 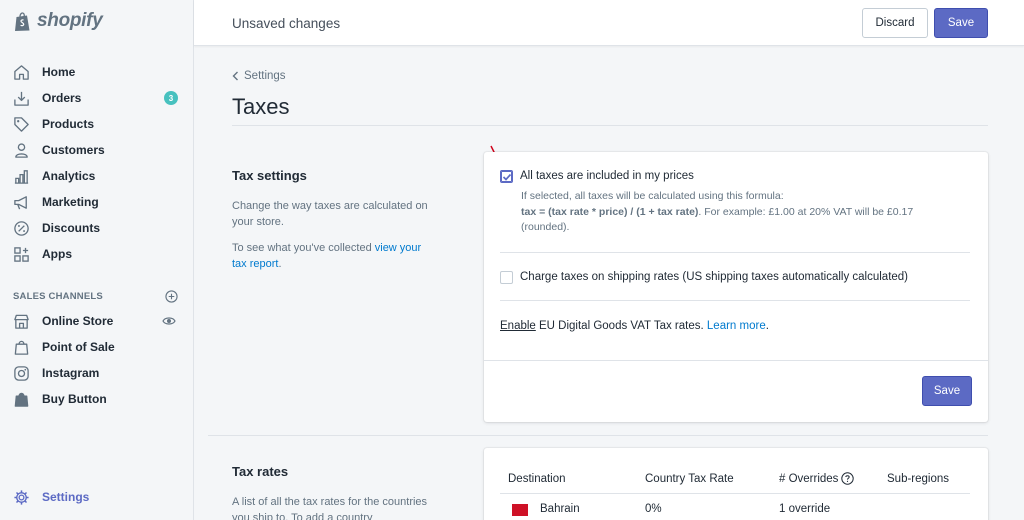 I want to click on shopify-logo: shopify, so click(x=58, y=21).